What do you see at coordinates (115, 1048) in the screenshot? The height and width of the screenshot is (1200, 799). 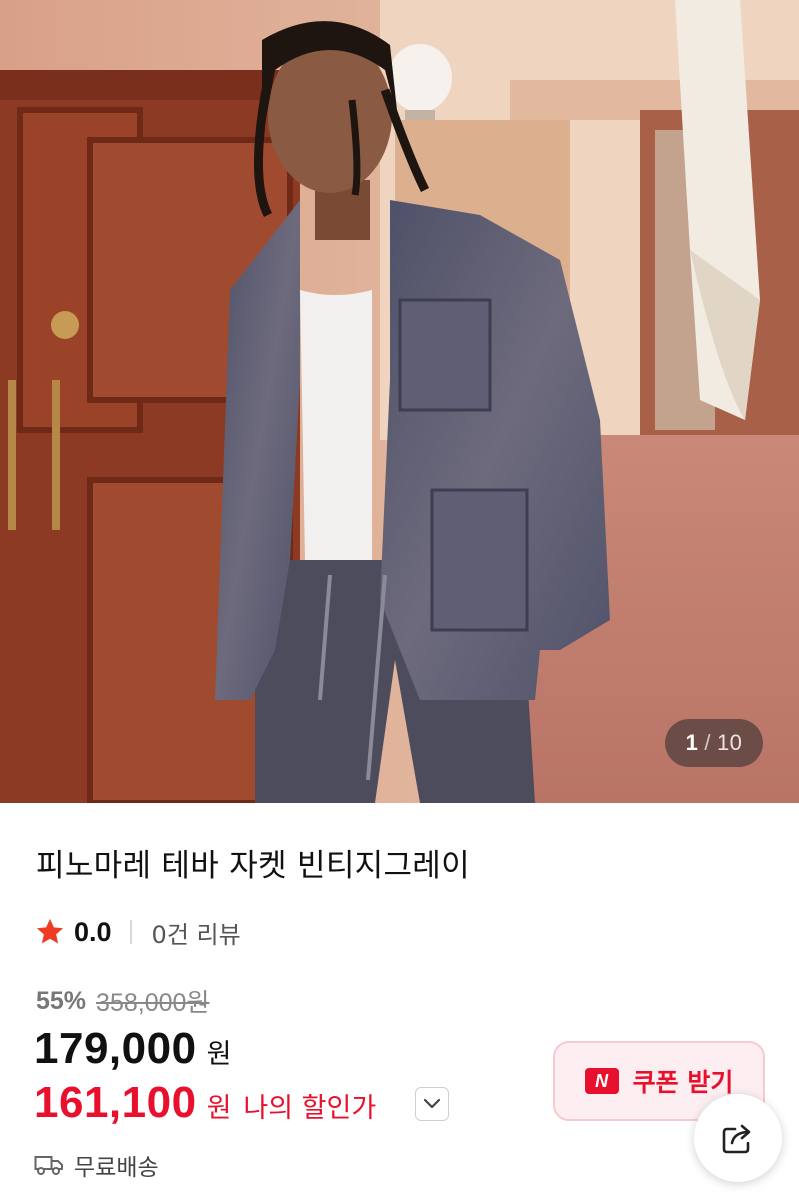 I see `sale-price: 179,000` at bounding box center [115, 1048].